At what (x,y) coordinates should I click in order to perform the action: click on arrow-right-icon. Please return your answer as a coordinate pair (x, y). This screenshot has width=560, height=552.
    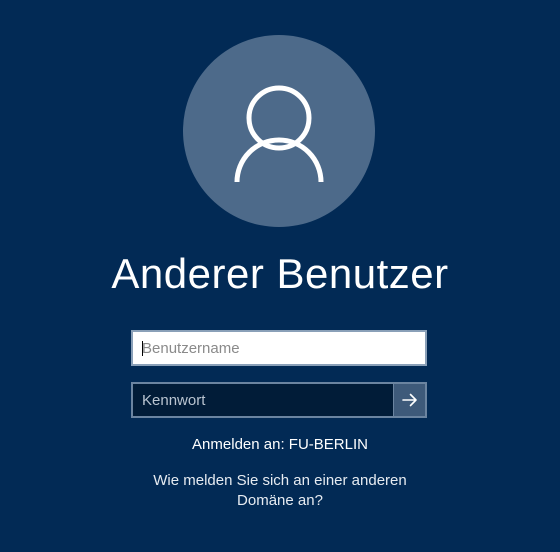
    Looking at the image, I should click on (409, 400).